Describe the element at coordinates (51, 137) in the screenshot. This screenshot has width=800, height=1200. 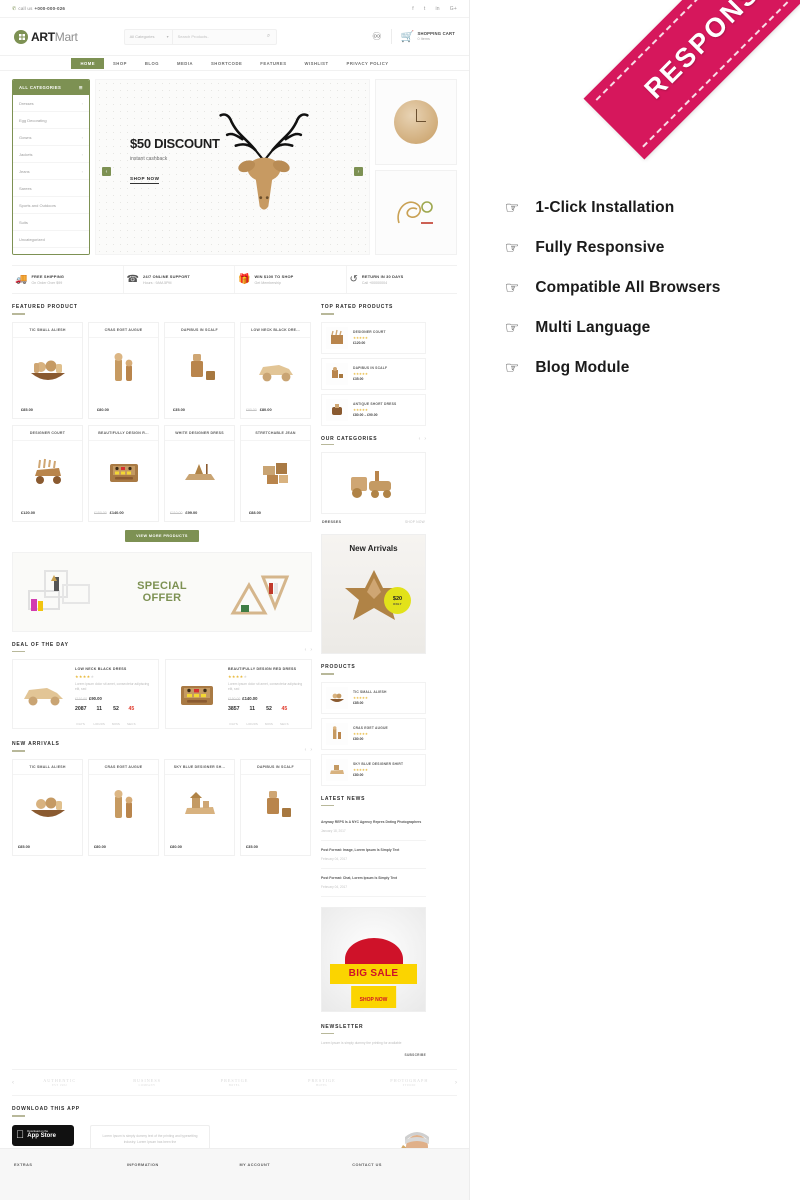
I see `sidebar-item-gowns: Gowns ›` at that location.